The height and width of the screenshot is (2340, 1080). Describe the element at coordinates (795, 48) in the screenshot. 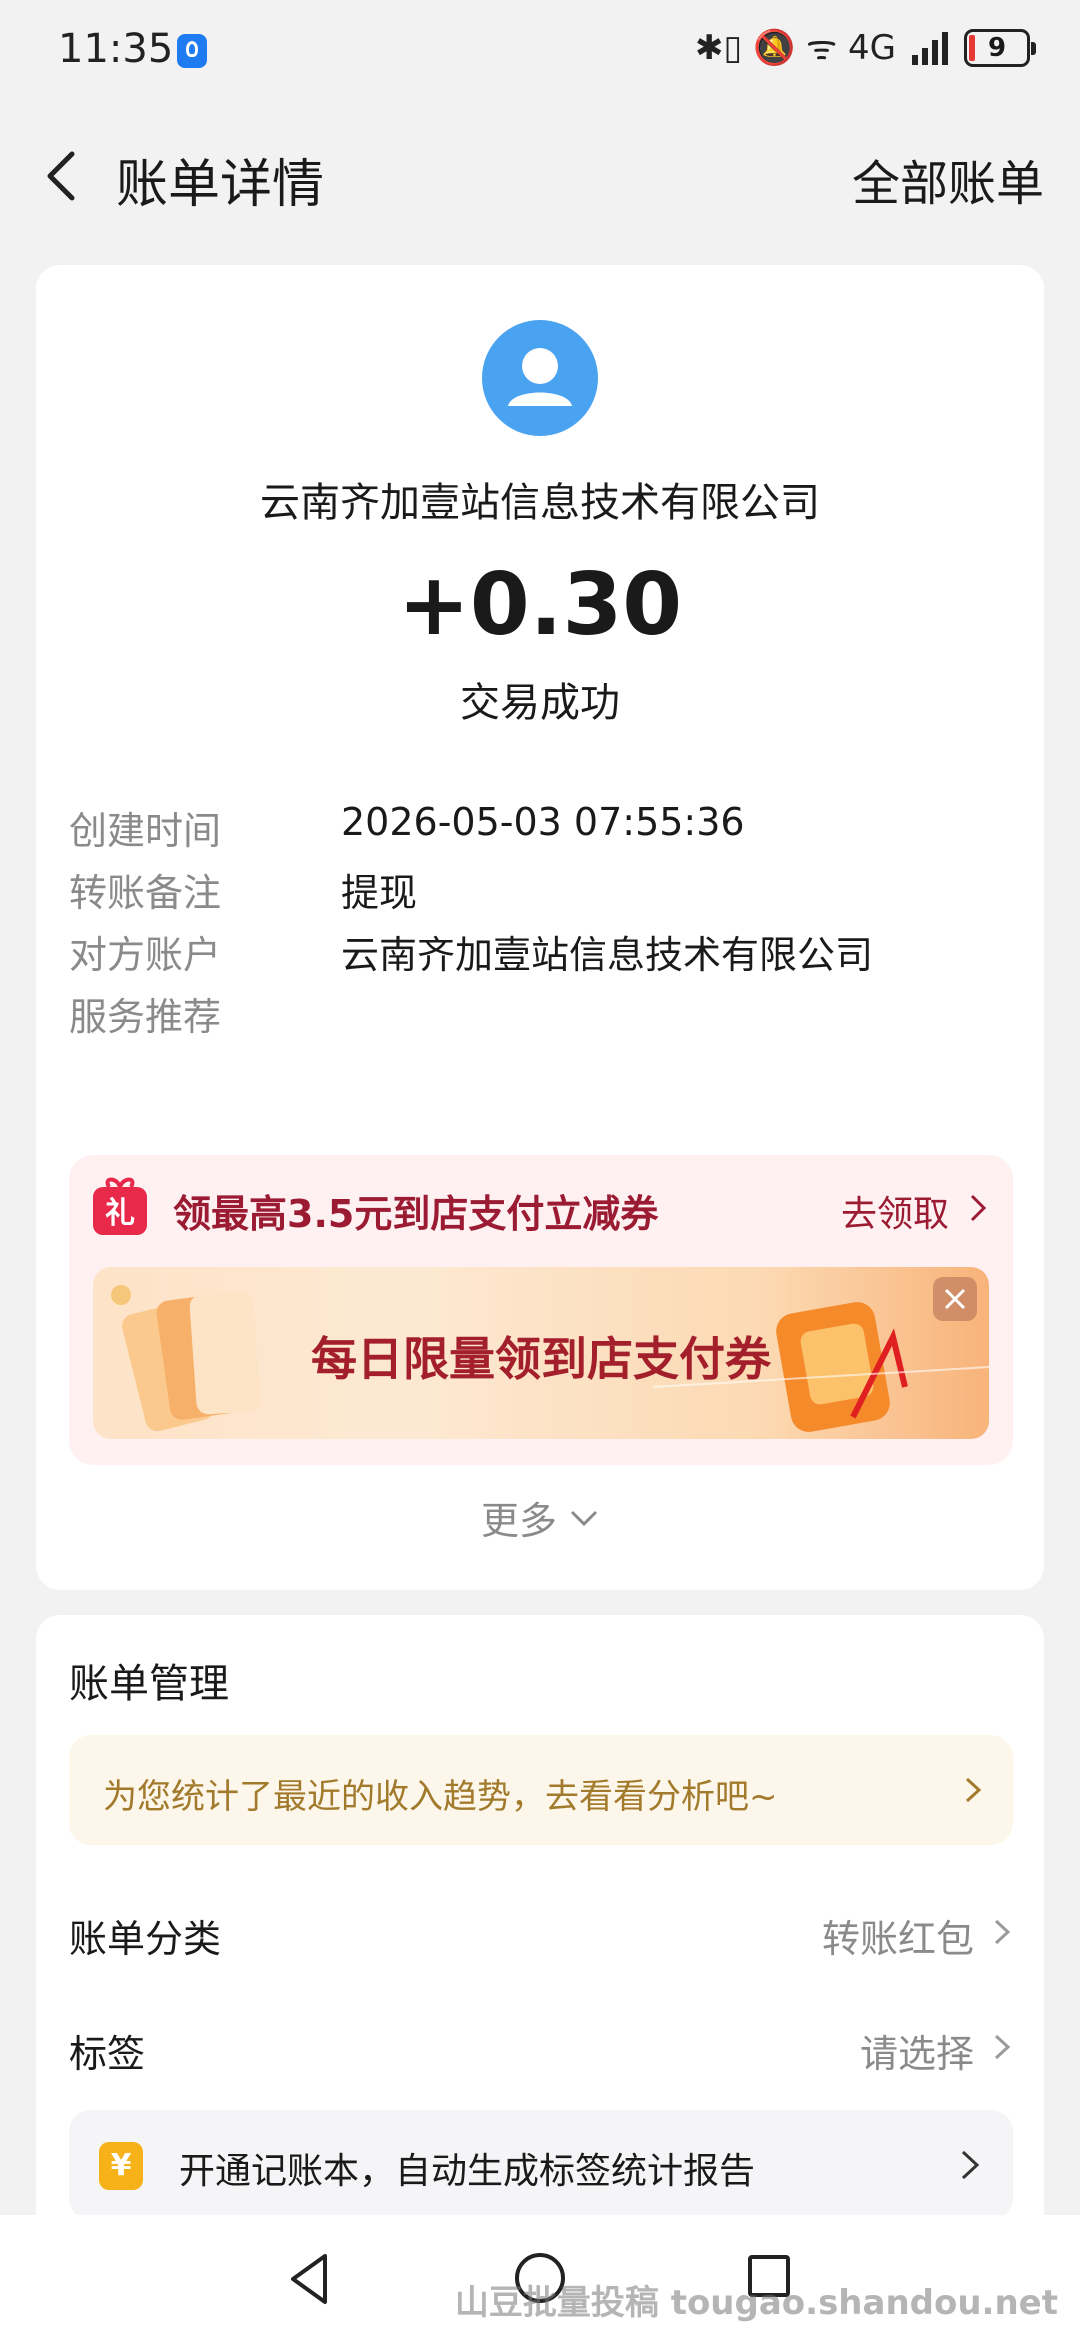

I see `status-icons-glyphs: ✱▯ 🔕 ᯤ 4G` at that location.